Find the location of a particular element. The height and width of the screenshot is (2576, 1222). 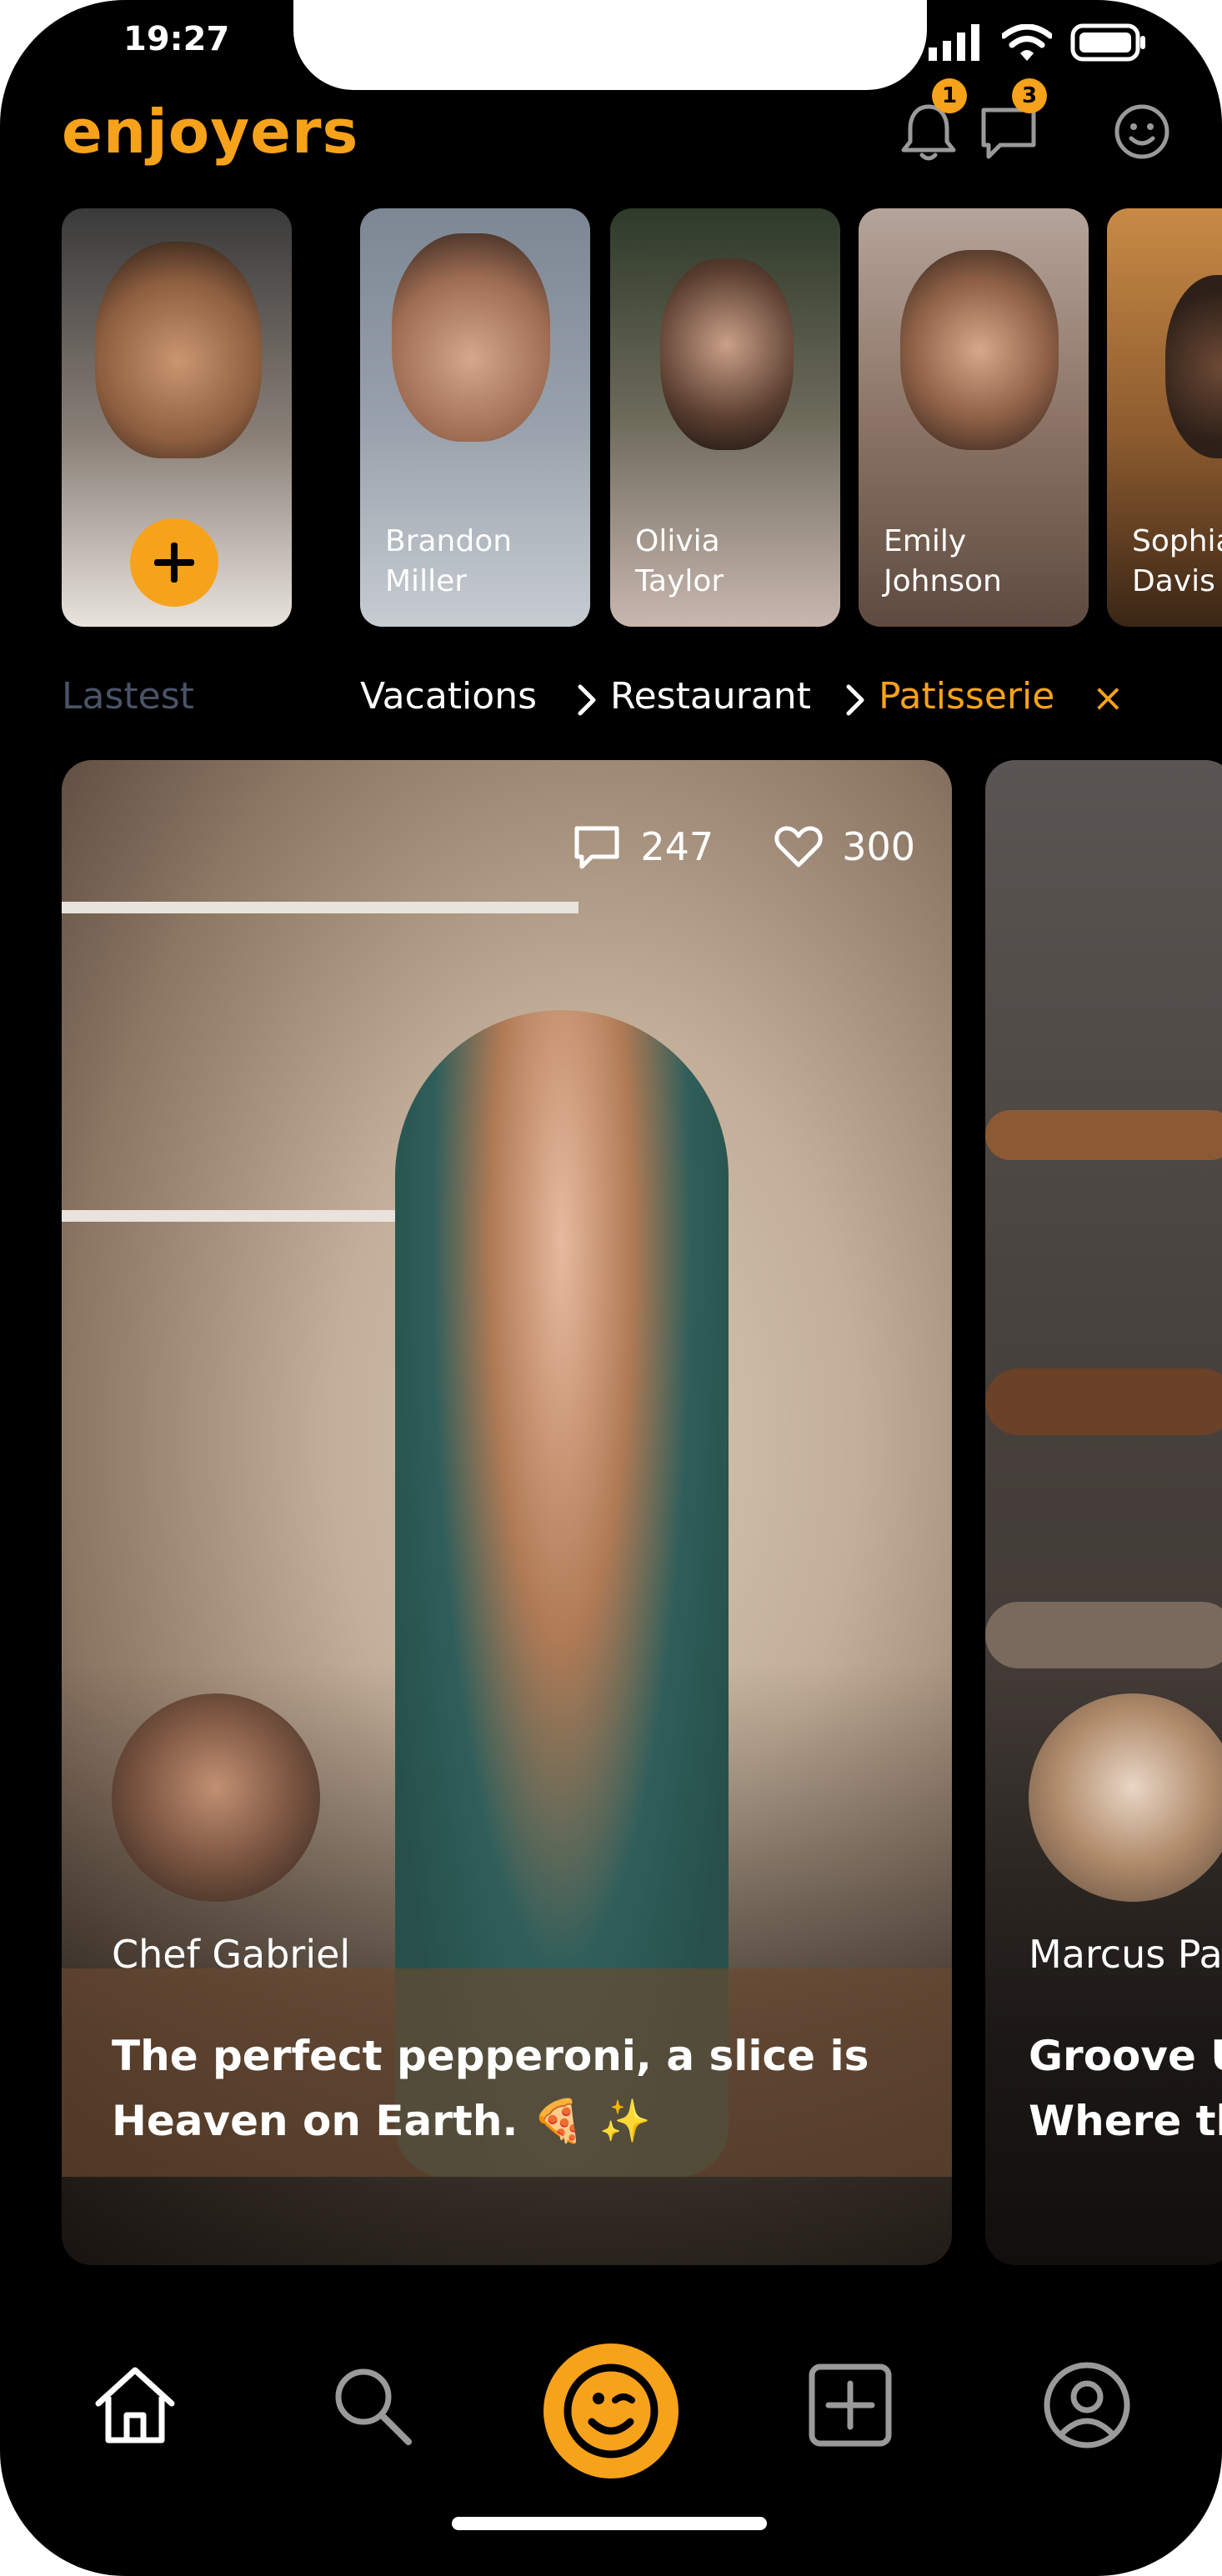

wink-icon is located at coordinates (611, 2411).